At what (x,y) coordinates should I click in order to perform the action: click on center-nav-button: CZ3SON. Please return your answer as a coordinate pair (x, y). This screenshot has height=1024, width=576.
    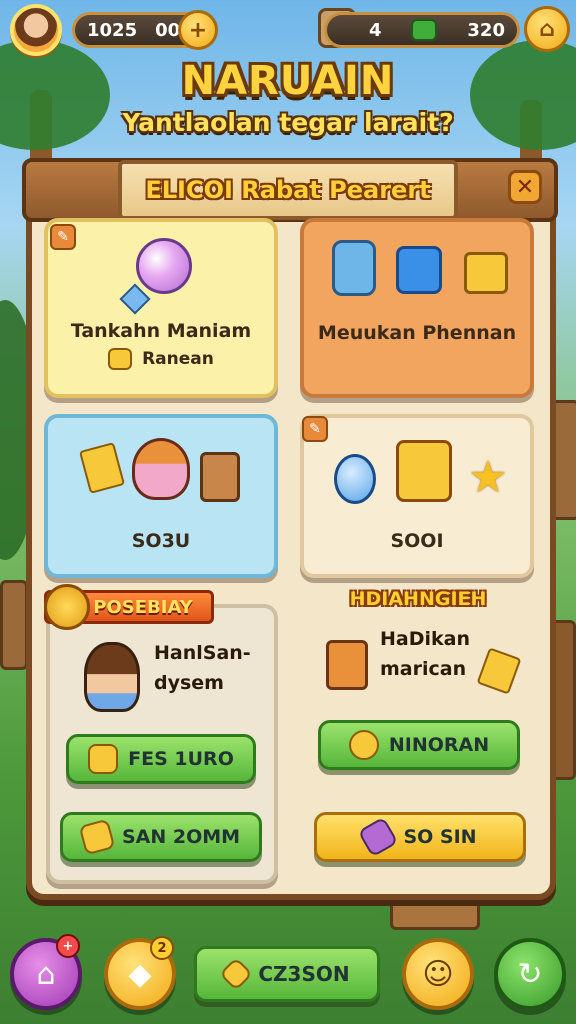
    Looking at the image, I should click on (287, 974).